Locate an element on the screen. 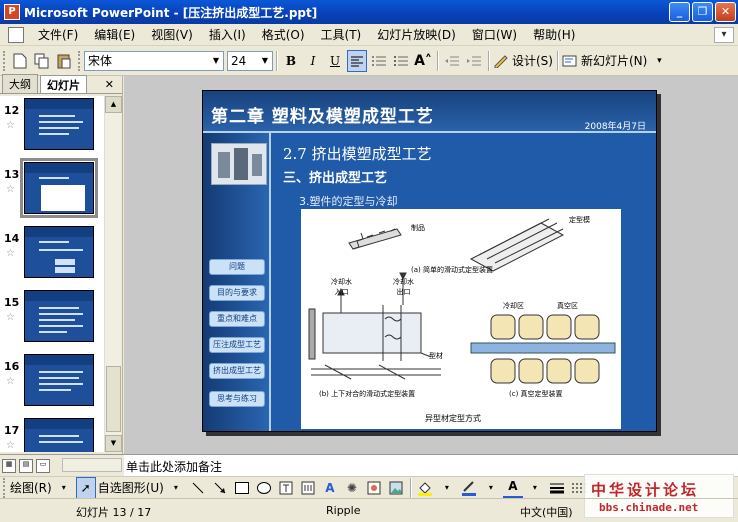 Image resolution: width=738 pixels, height=522 pixels. increase-indent-icon is located at coordinates (474, 61).